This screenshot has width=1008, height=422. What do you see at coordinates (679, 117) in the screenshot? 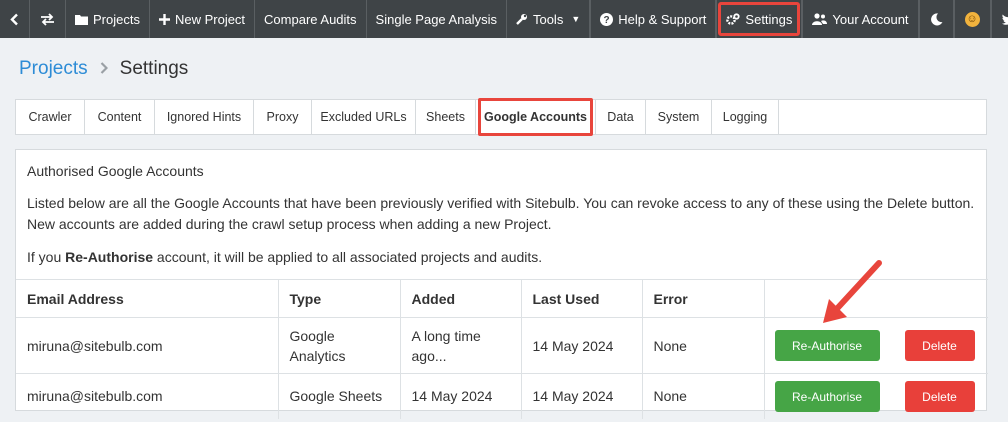
I see `tab-system: System` at bounding box center [679, 117].